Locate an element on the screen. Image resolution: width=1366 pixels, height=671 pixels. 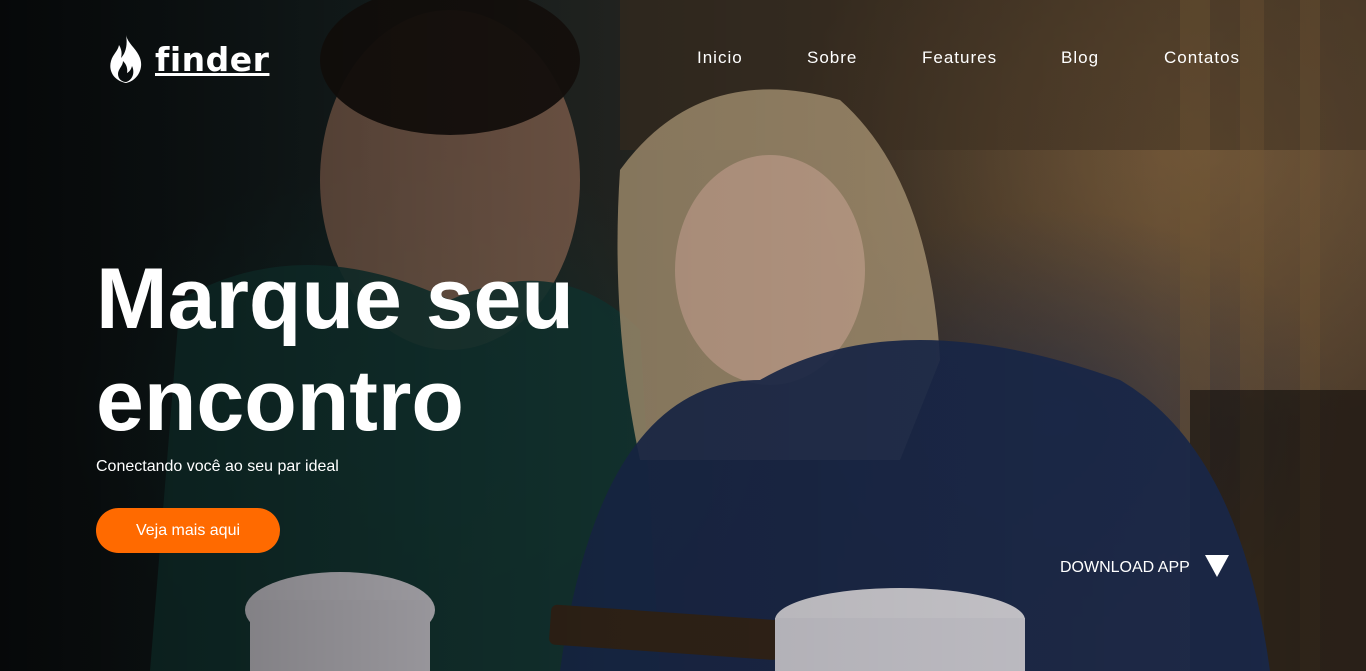
hero-headline: Marque seu encontro is located at coordinates (376, 350).